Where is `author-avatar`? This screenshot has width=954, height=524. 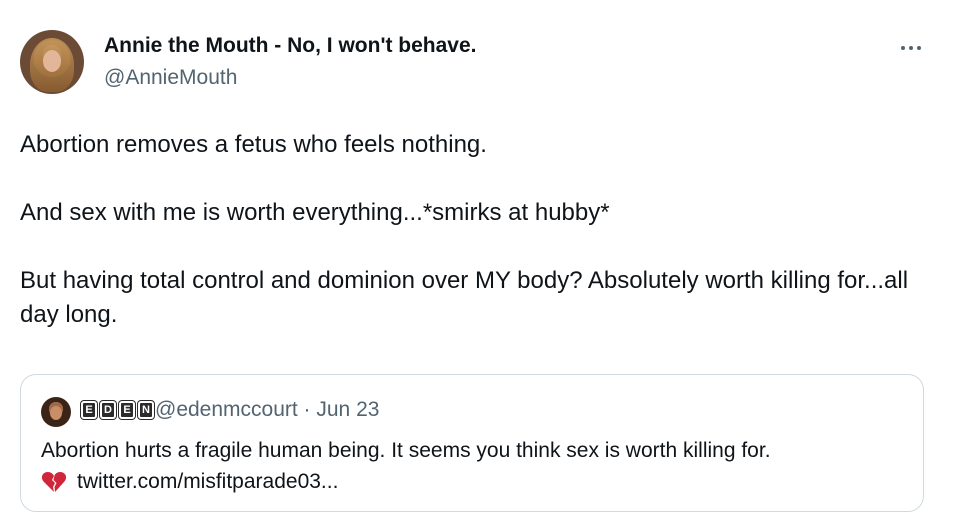 author-avatar is located at coordinates (52, 62).